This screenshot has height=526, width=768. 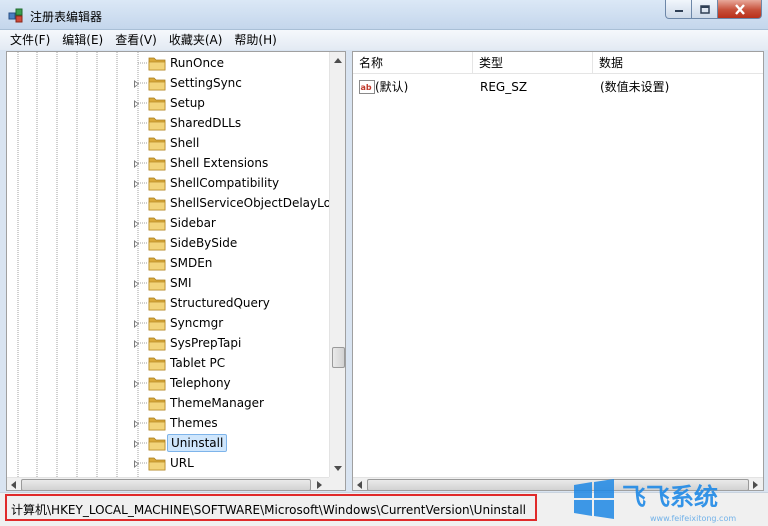 I want to click on string-value-icon: ab, so click(x=367, y=87).